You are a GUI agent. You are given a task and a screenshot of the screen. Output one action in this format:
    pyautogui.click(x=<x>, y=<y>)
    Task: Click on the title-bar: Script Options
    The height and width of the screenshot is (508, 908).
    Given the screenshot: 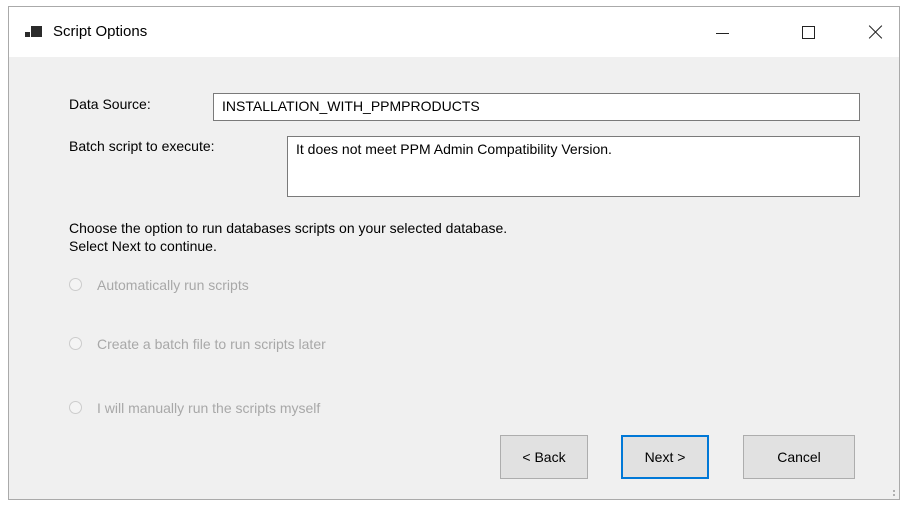 What is the action you would take?
    pyautogui.click(x=454, y=32)
    